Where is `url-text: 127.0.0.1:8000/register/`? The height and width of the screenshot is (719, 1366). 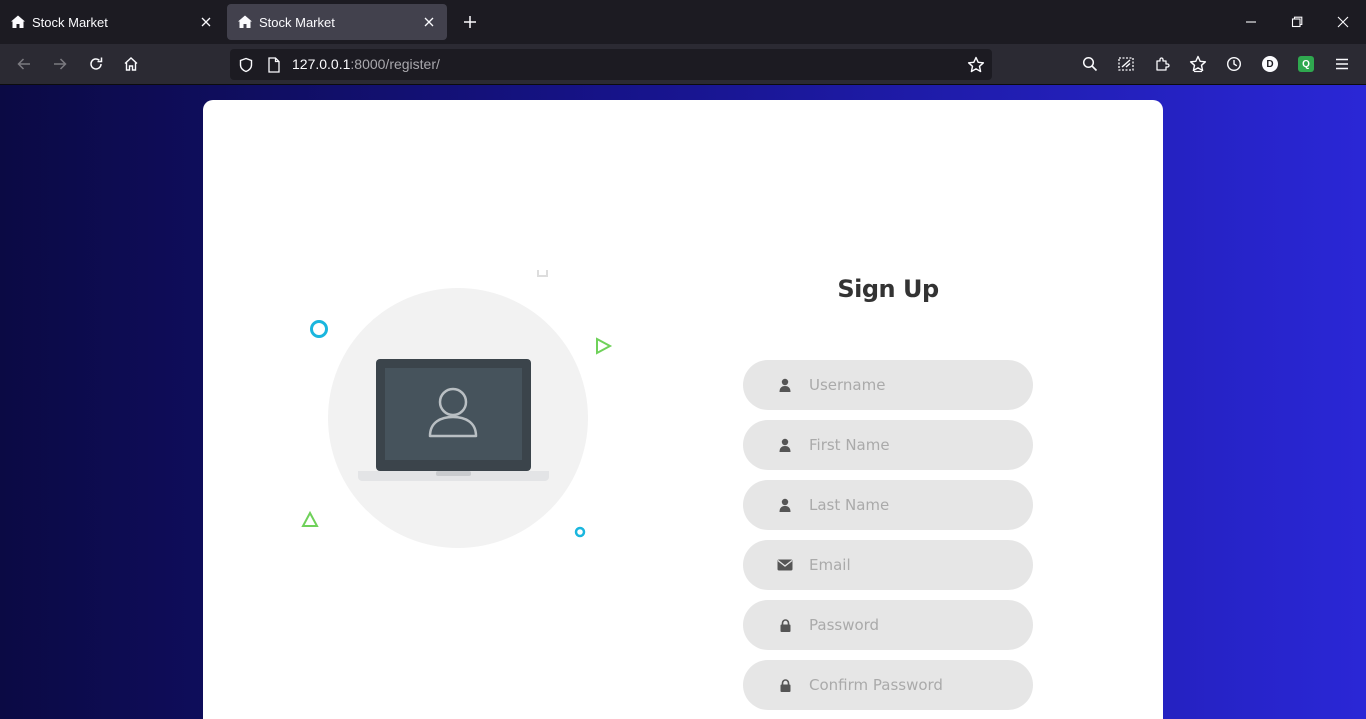
url-text: 127.0.0.1:8000/register/ is located at coordinates (366, 64).